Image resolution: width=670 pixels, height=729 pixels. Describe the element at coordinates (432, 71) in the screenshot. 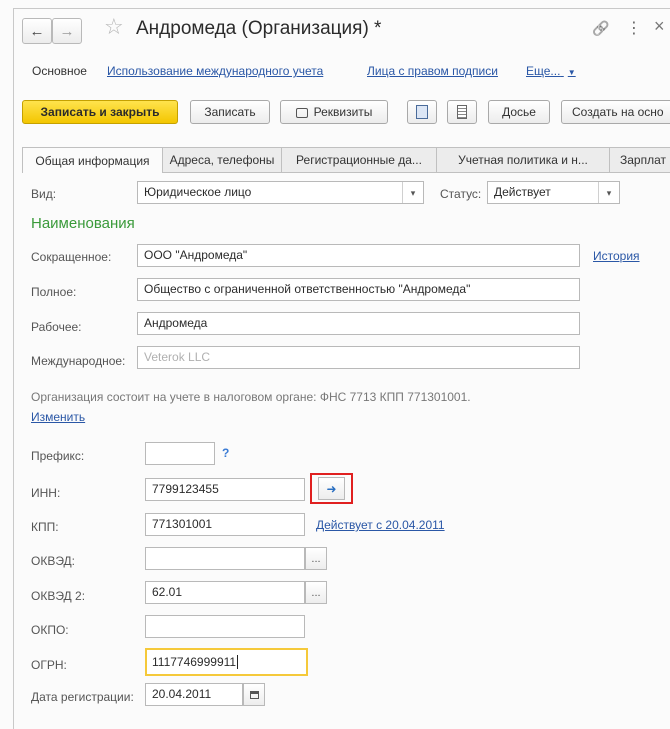

I see `nav-signers: Лица с правом подписи` at that location.